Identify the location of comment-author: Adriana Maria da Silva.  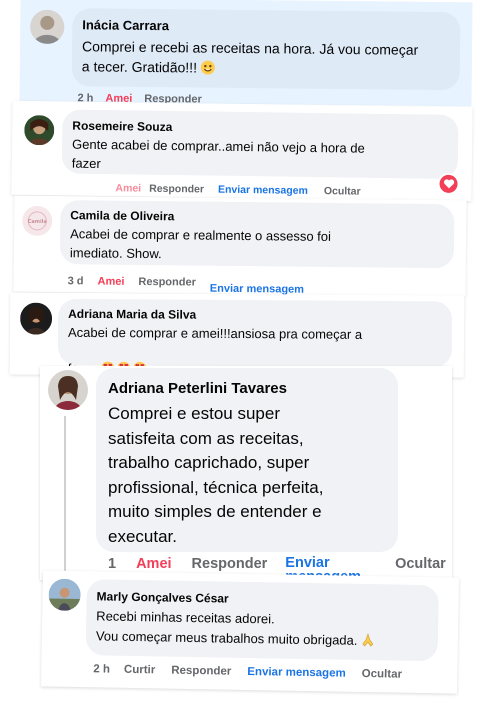
(132, 314).